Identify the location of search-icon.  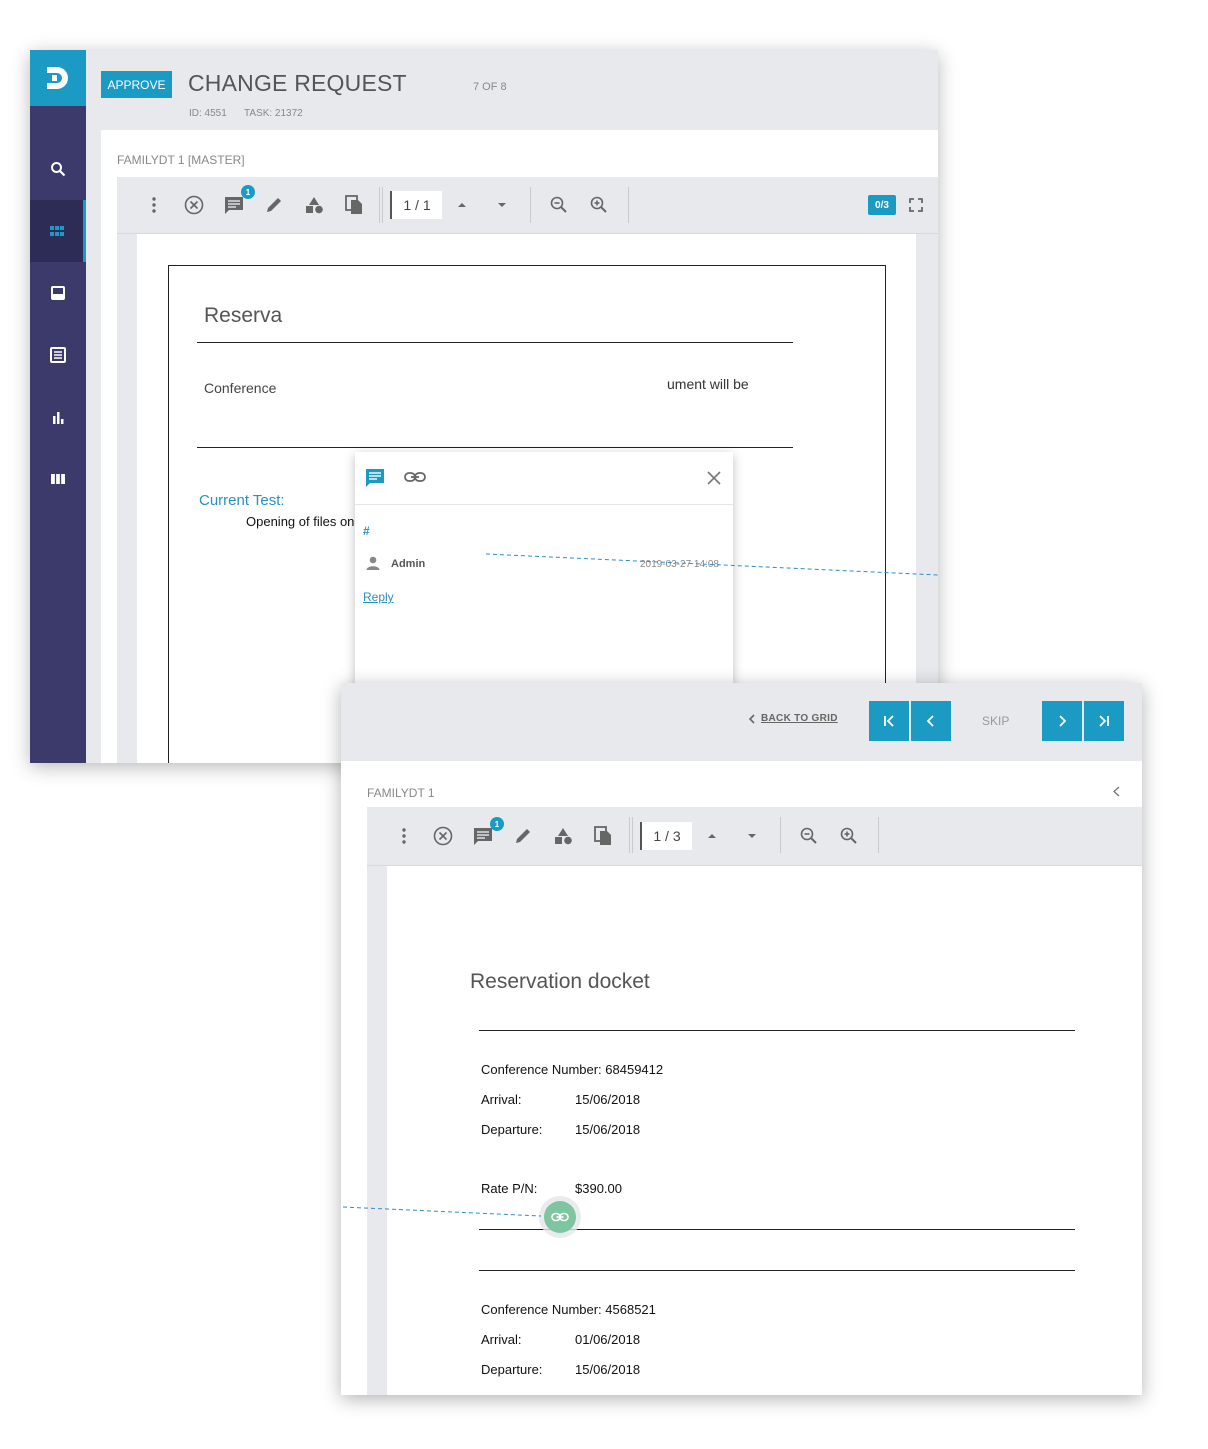
(58, 169).